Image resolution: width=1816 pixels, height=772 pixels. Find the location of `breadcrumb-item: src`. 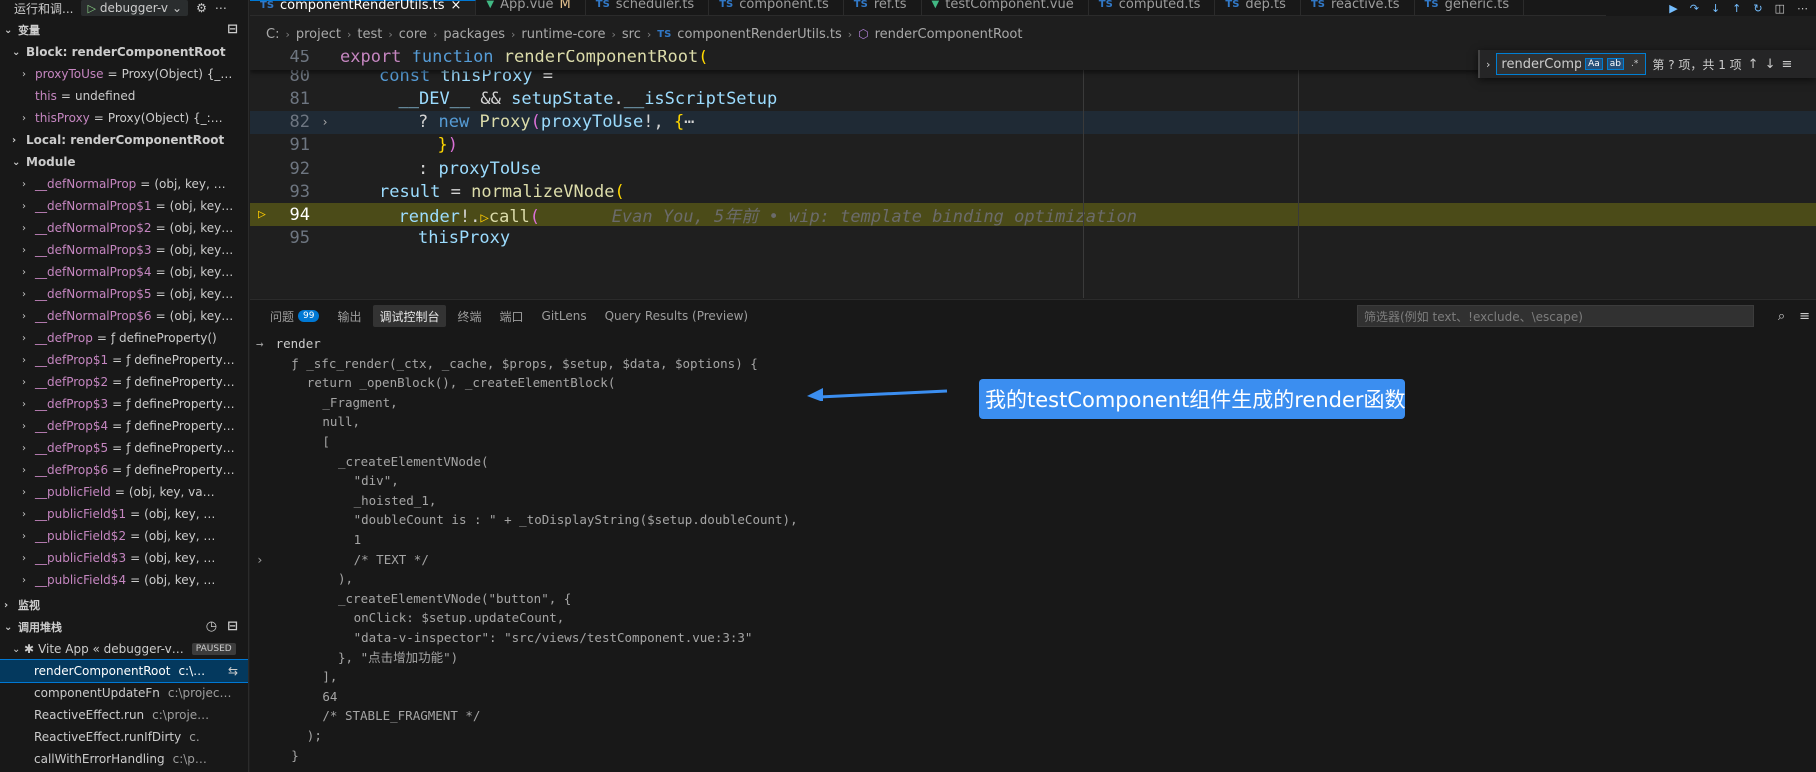

breadcrumb-item: src is located at coordinates (631, 34).